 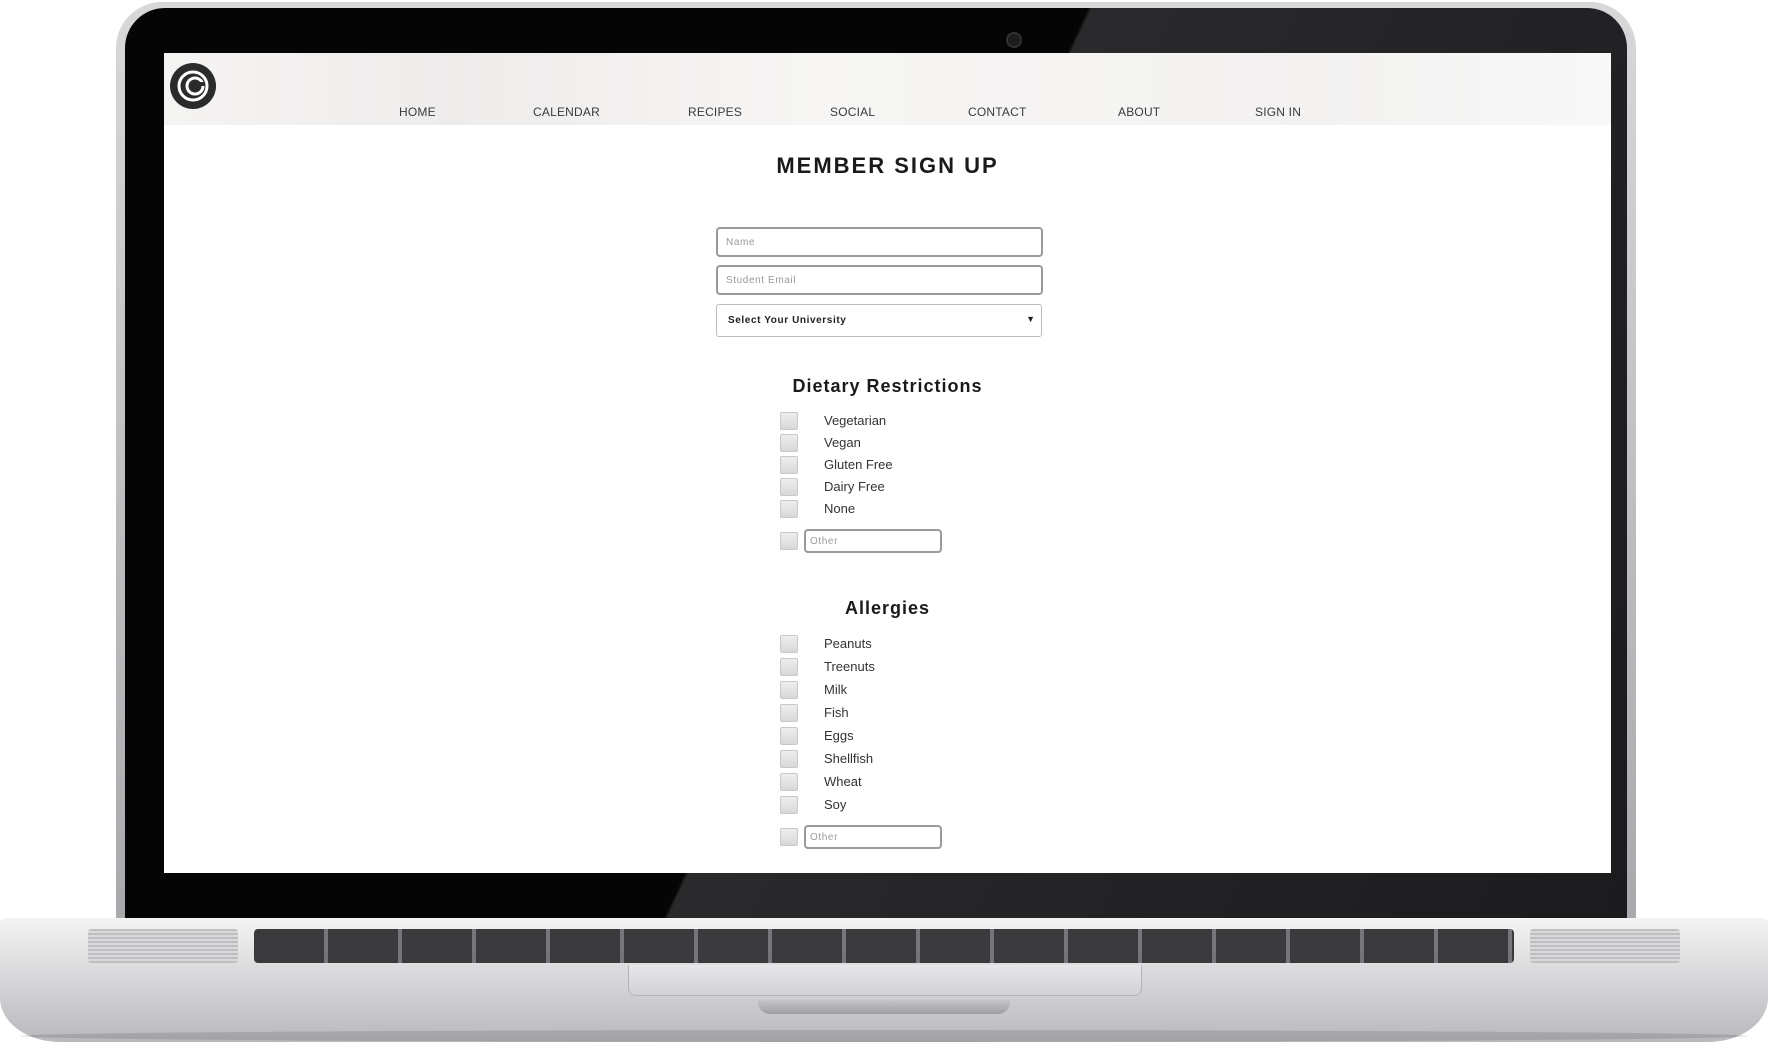 I want to click on laptop-shadow, so click(x=884, y=1036).